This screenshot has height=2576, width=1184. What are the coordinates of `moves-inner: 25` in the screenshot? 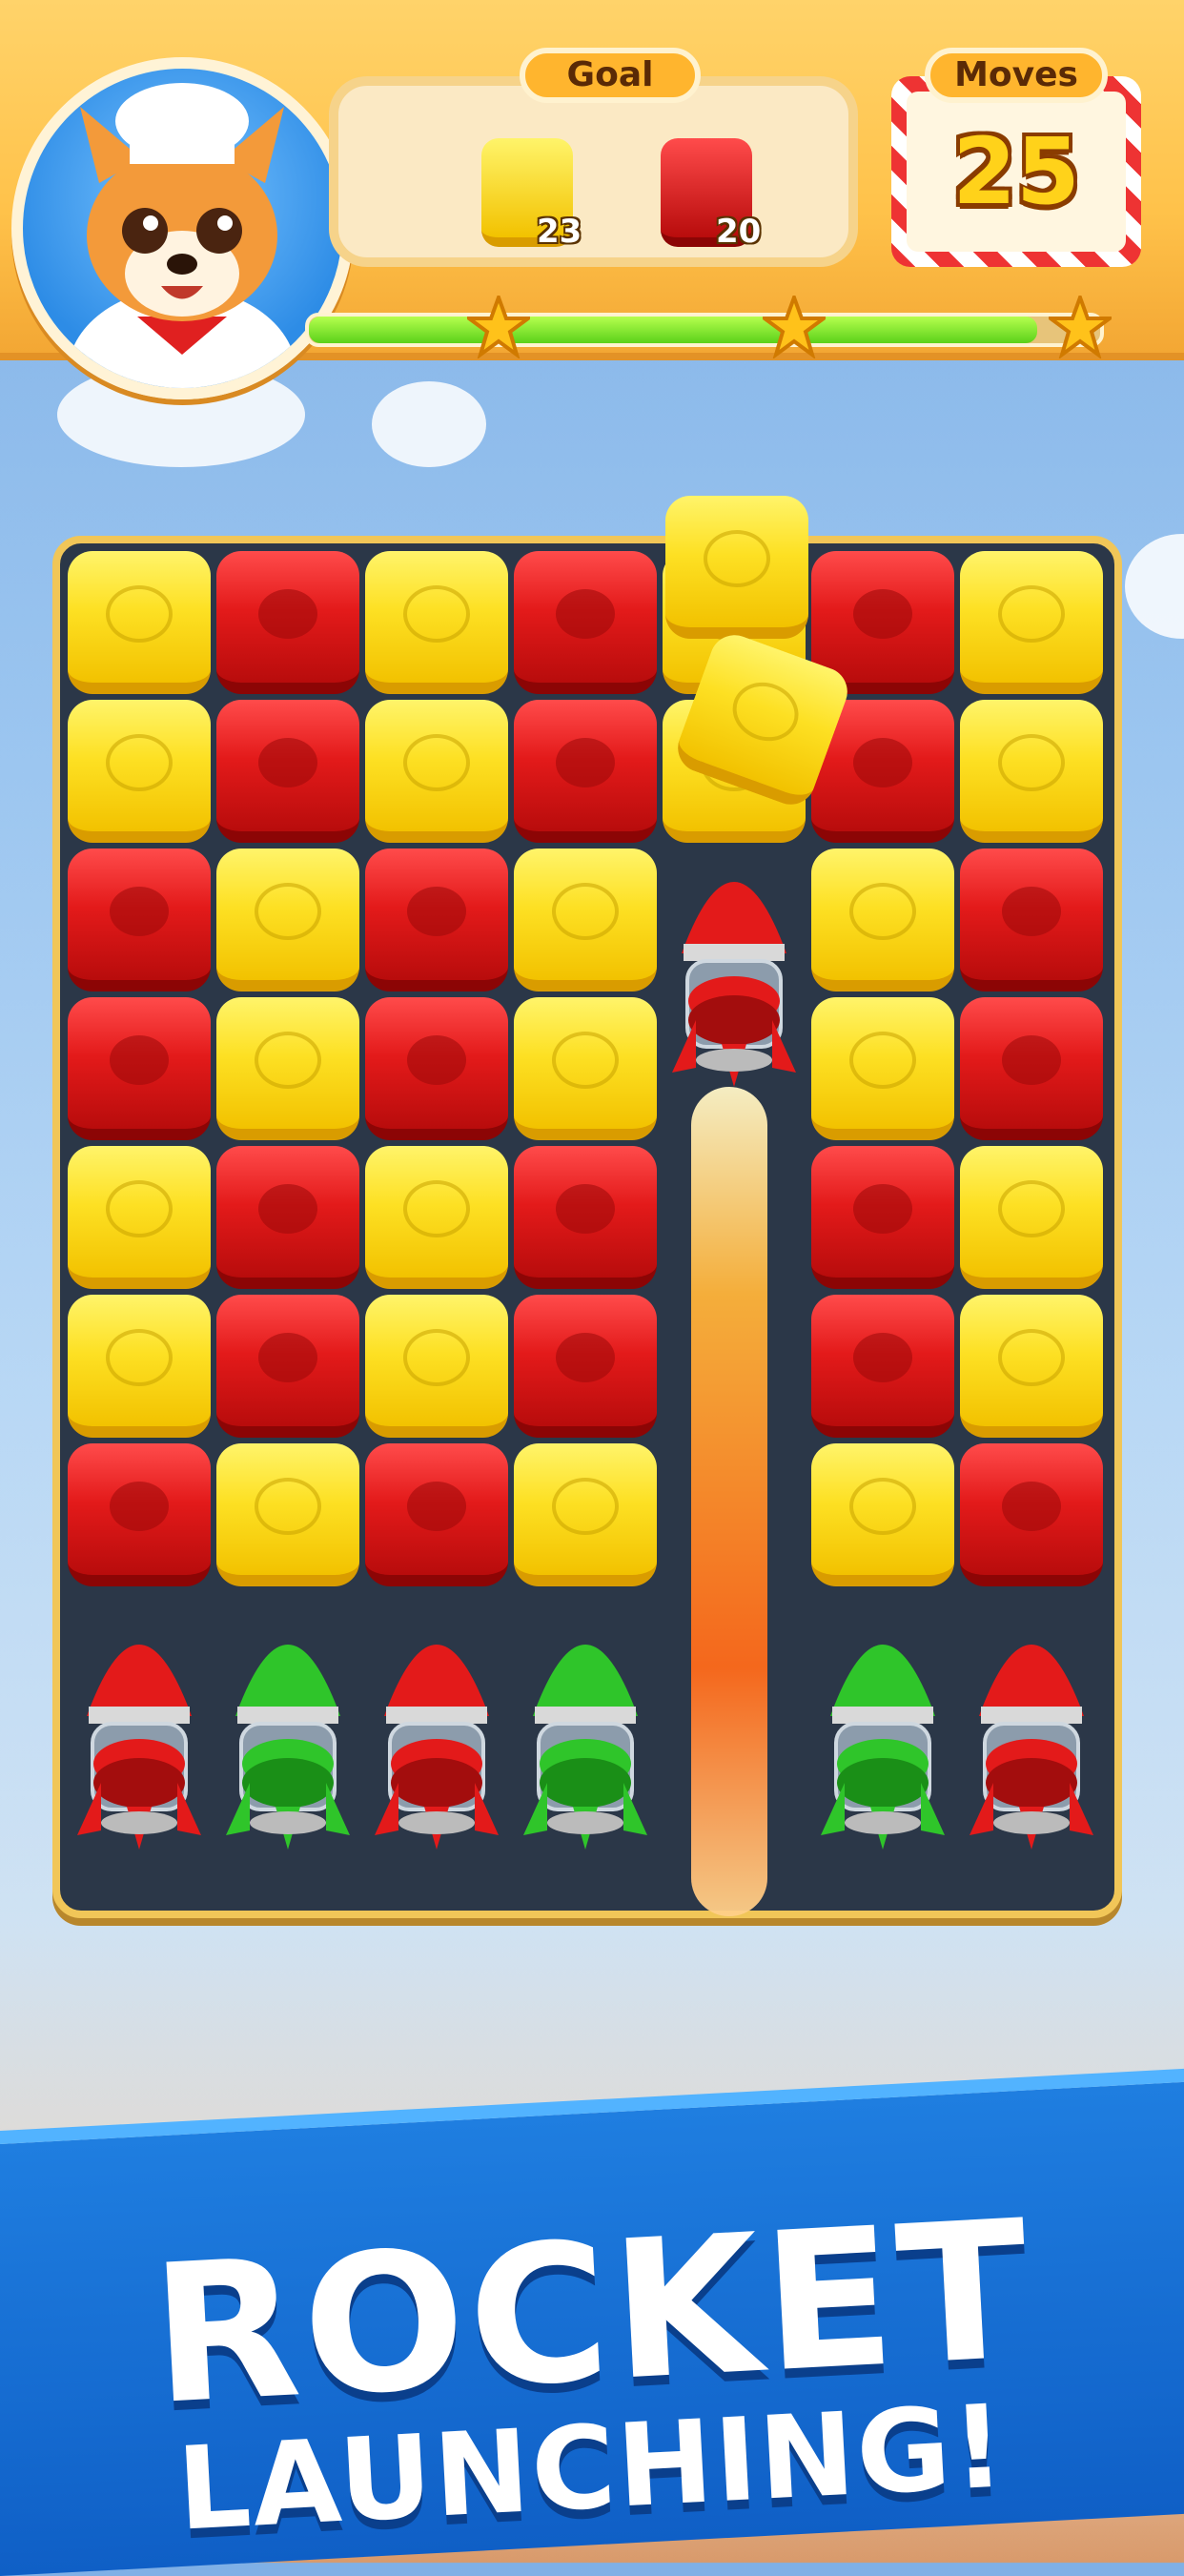 It's located at (1016, 172).